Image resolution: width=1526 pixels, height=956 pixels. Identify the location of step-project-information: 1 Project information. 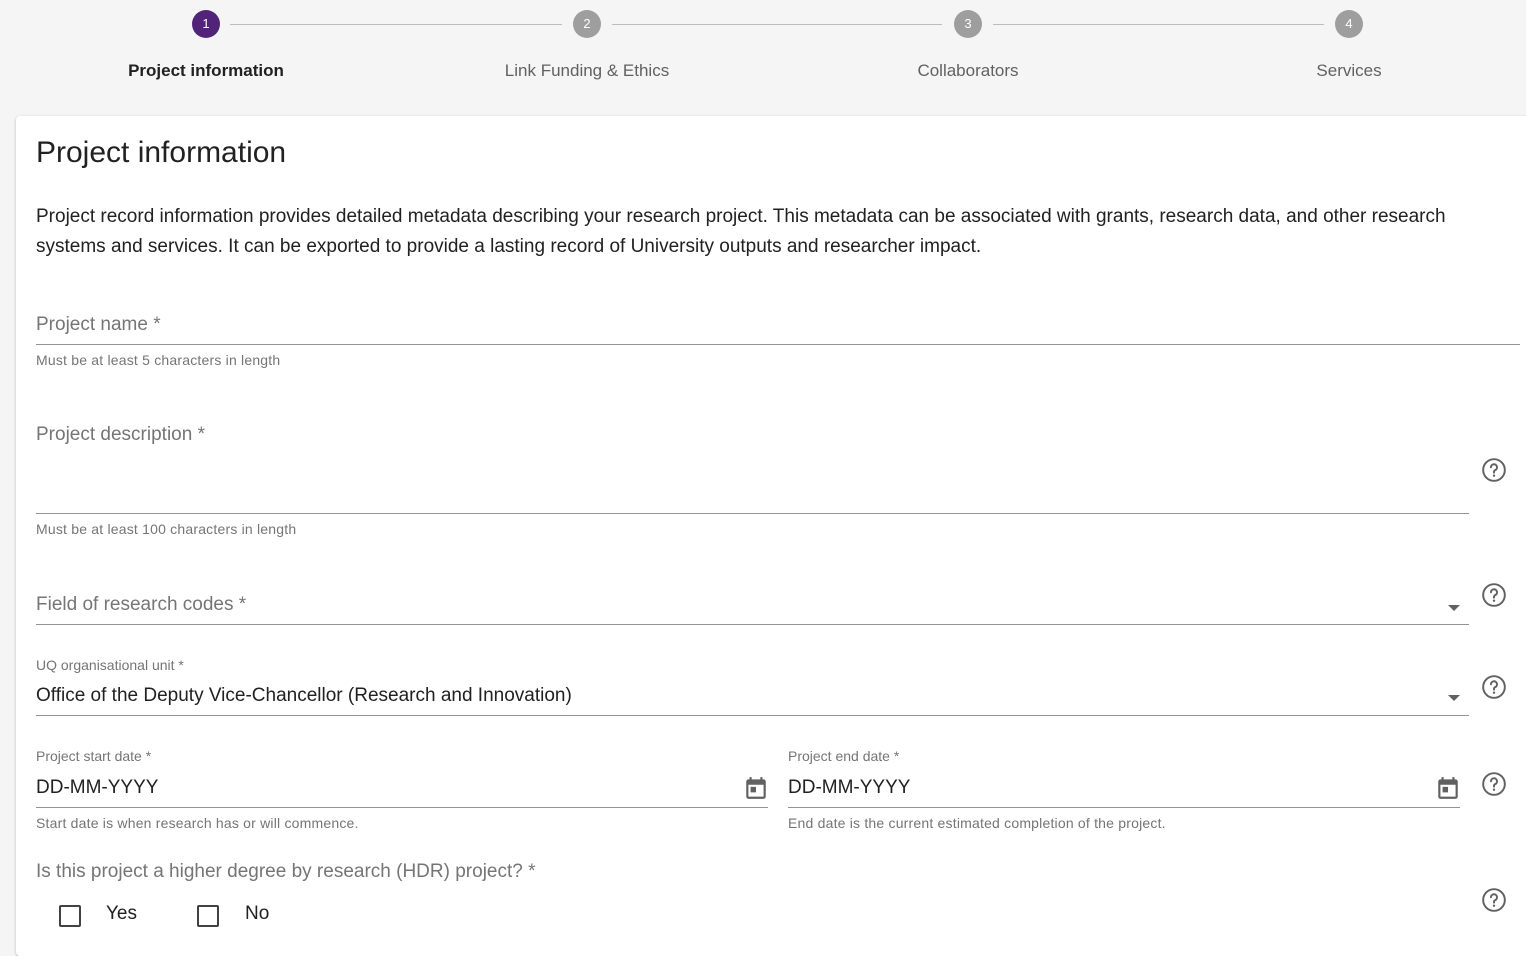
(206, 45).